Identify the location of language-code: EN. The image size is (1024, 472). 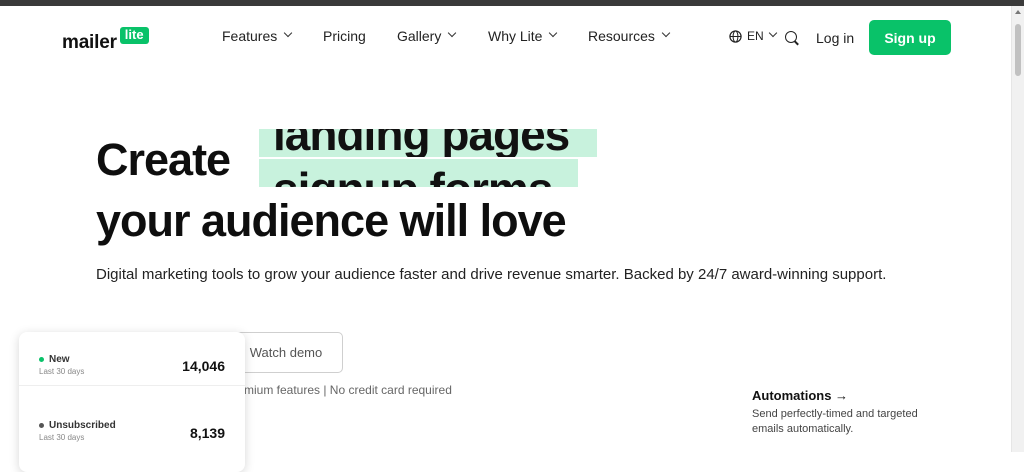
(755, 36).